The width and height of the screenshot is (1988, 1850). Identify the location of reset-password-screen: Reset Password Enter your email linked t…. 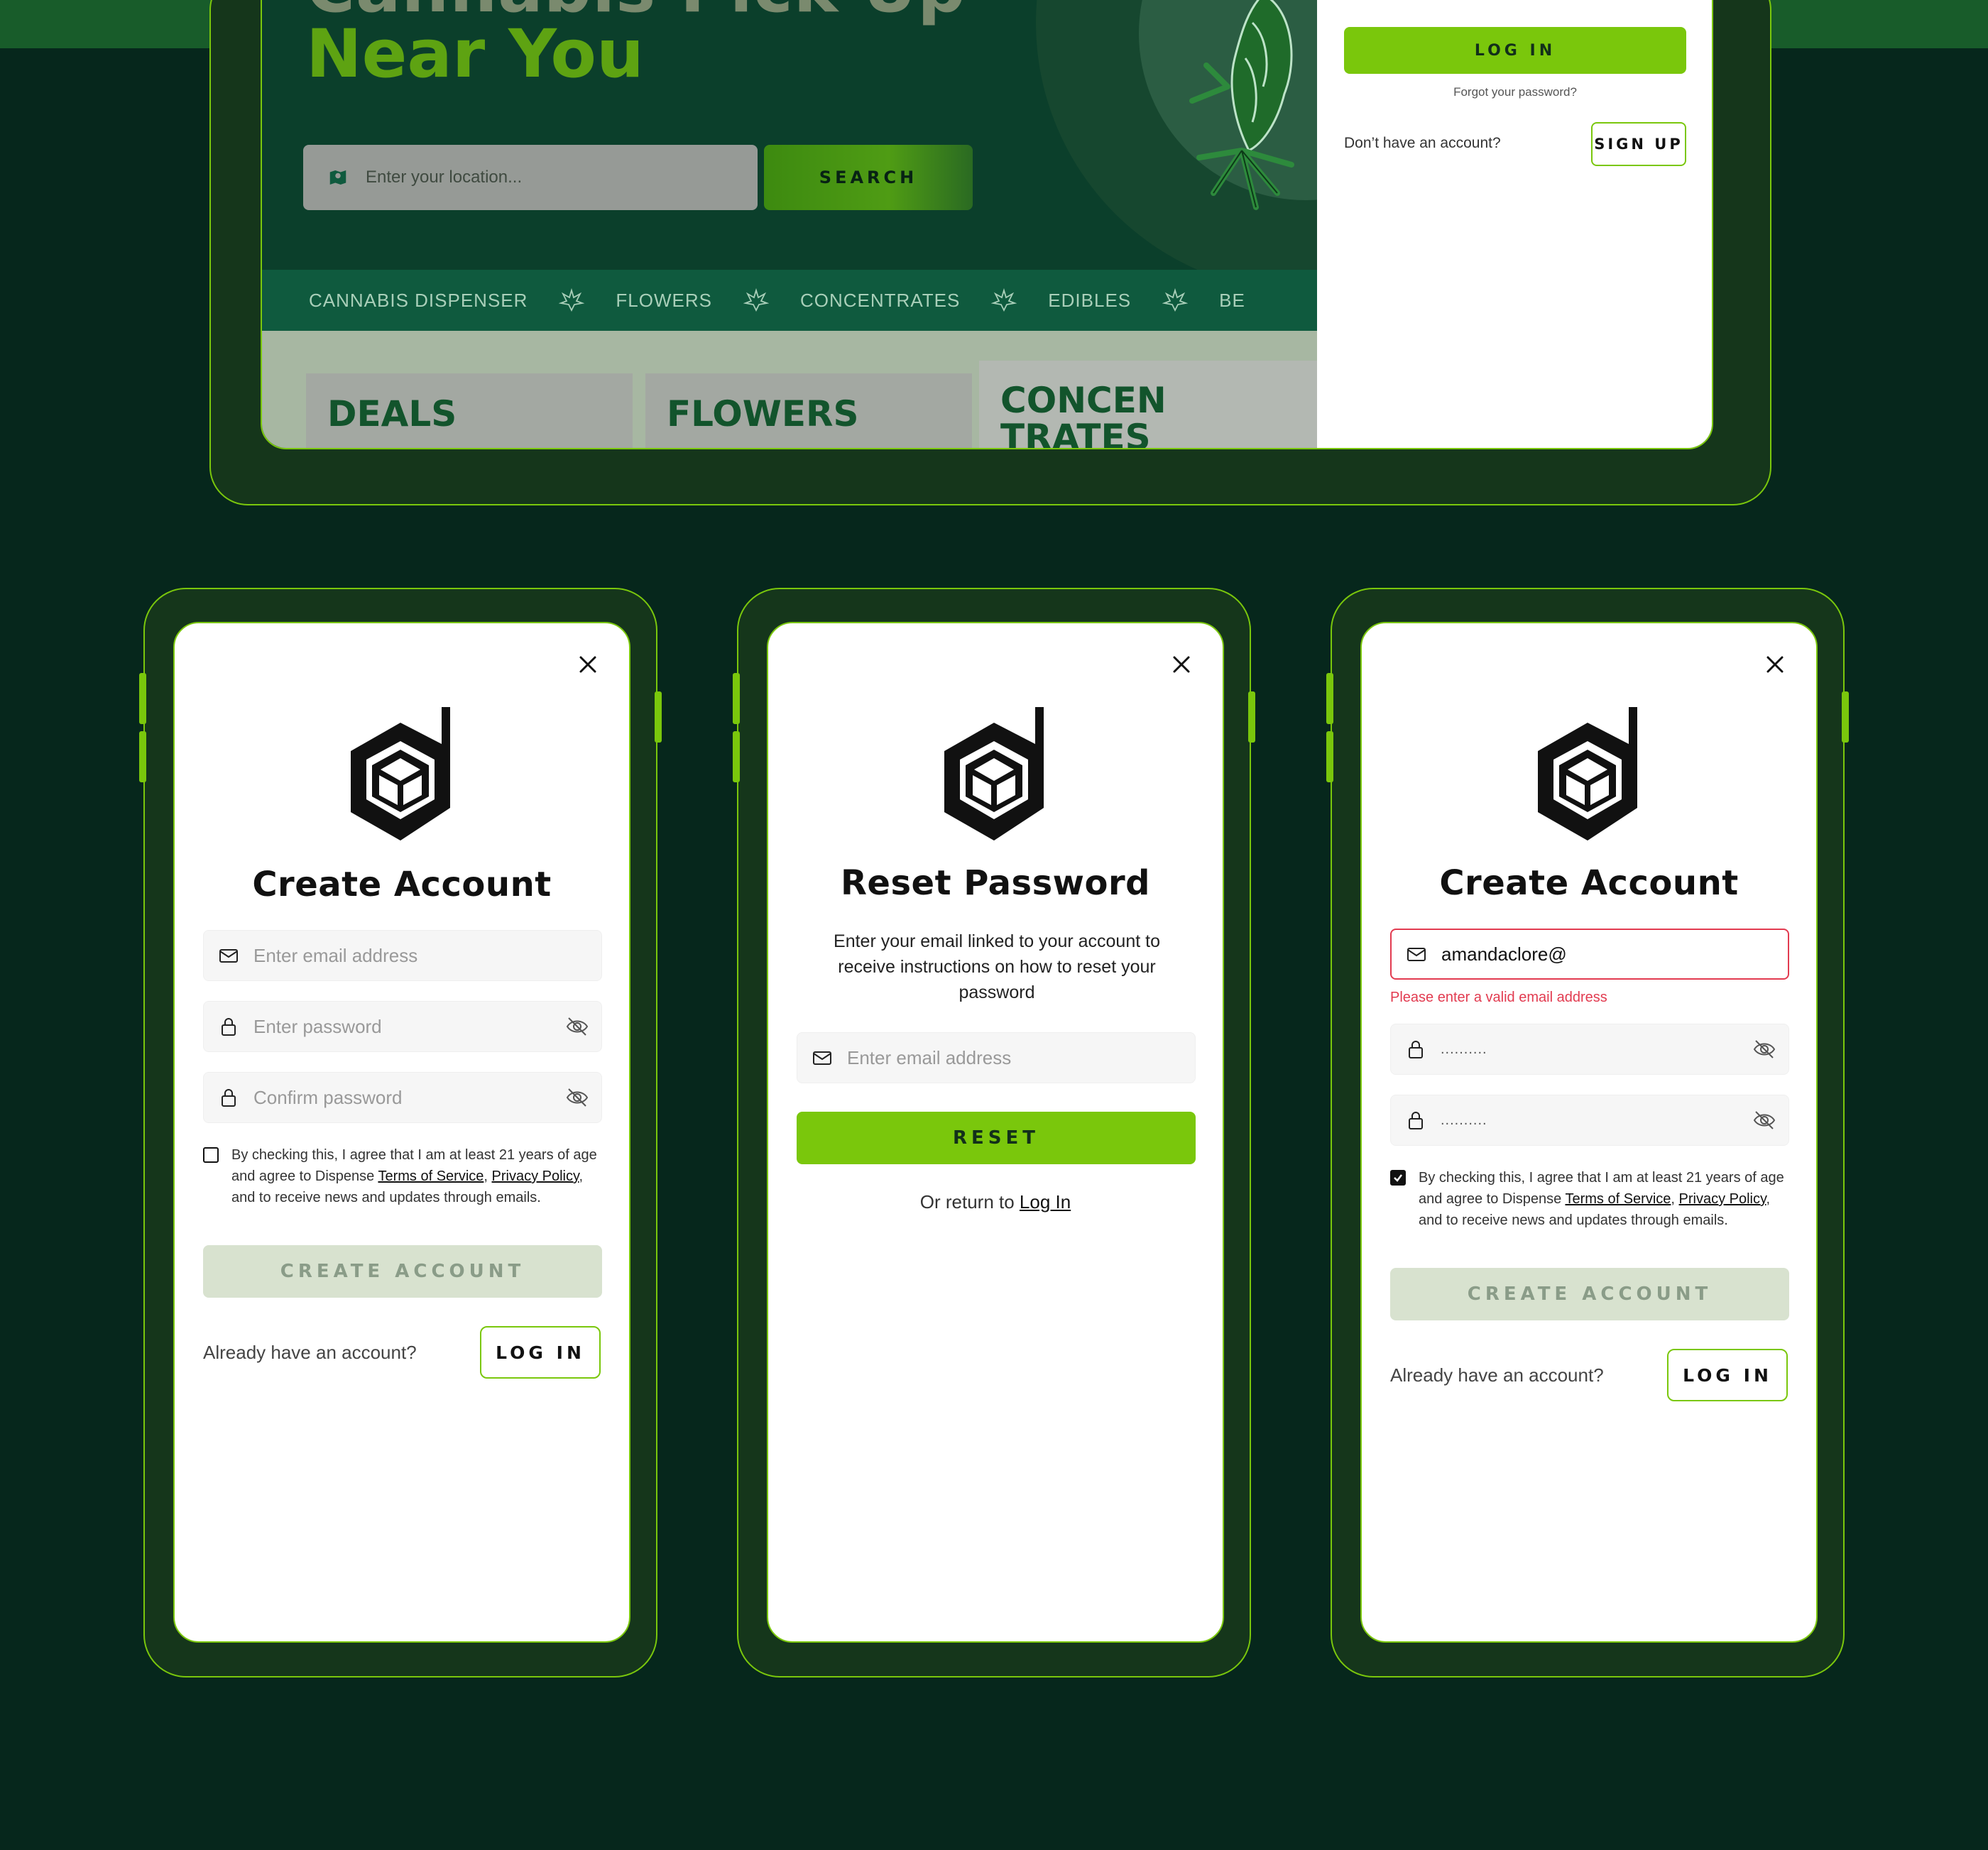
(995, 1132).